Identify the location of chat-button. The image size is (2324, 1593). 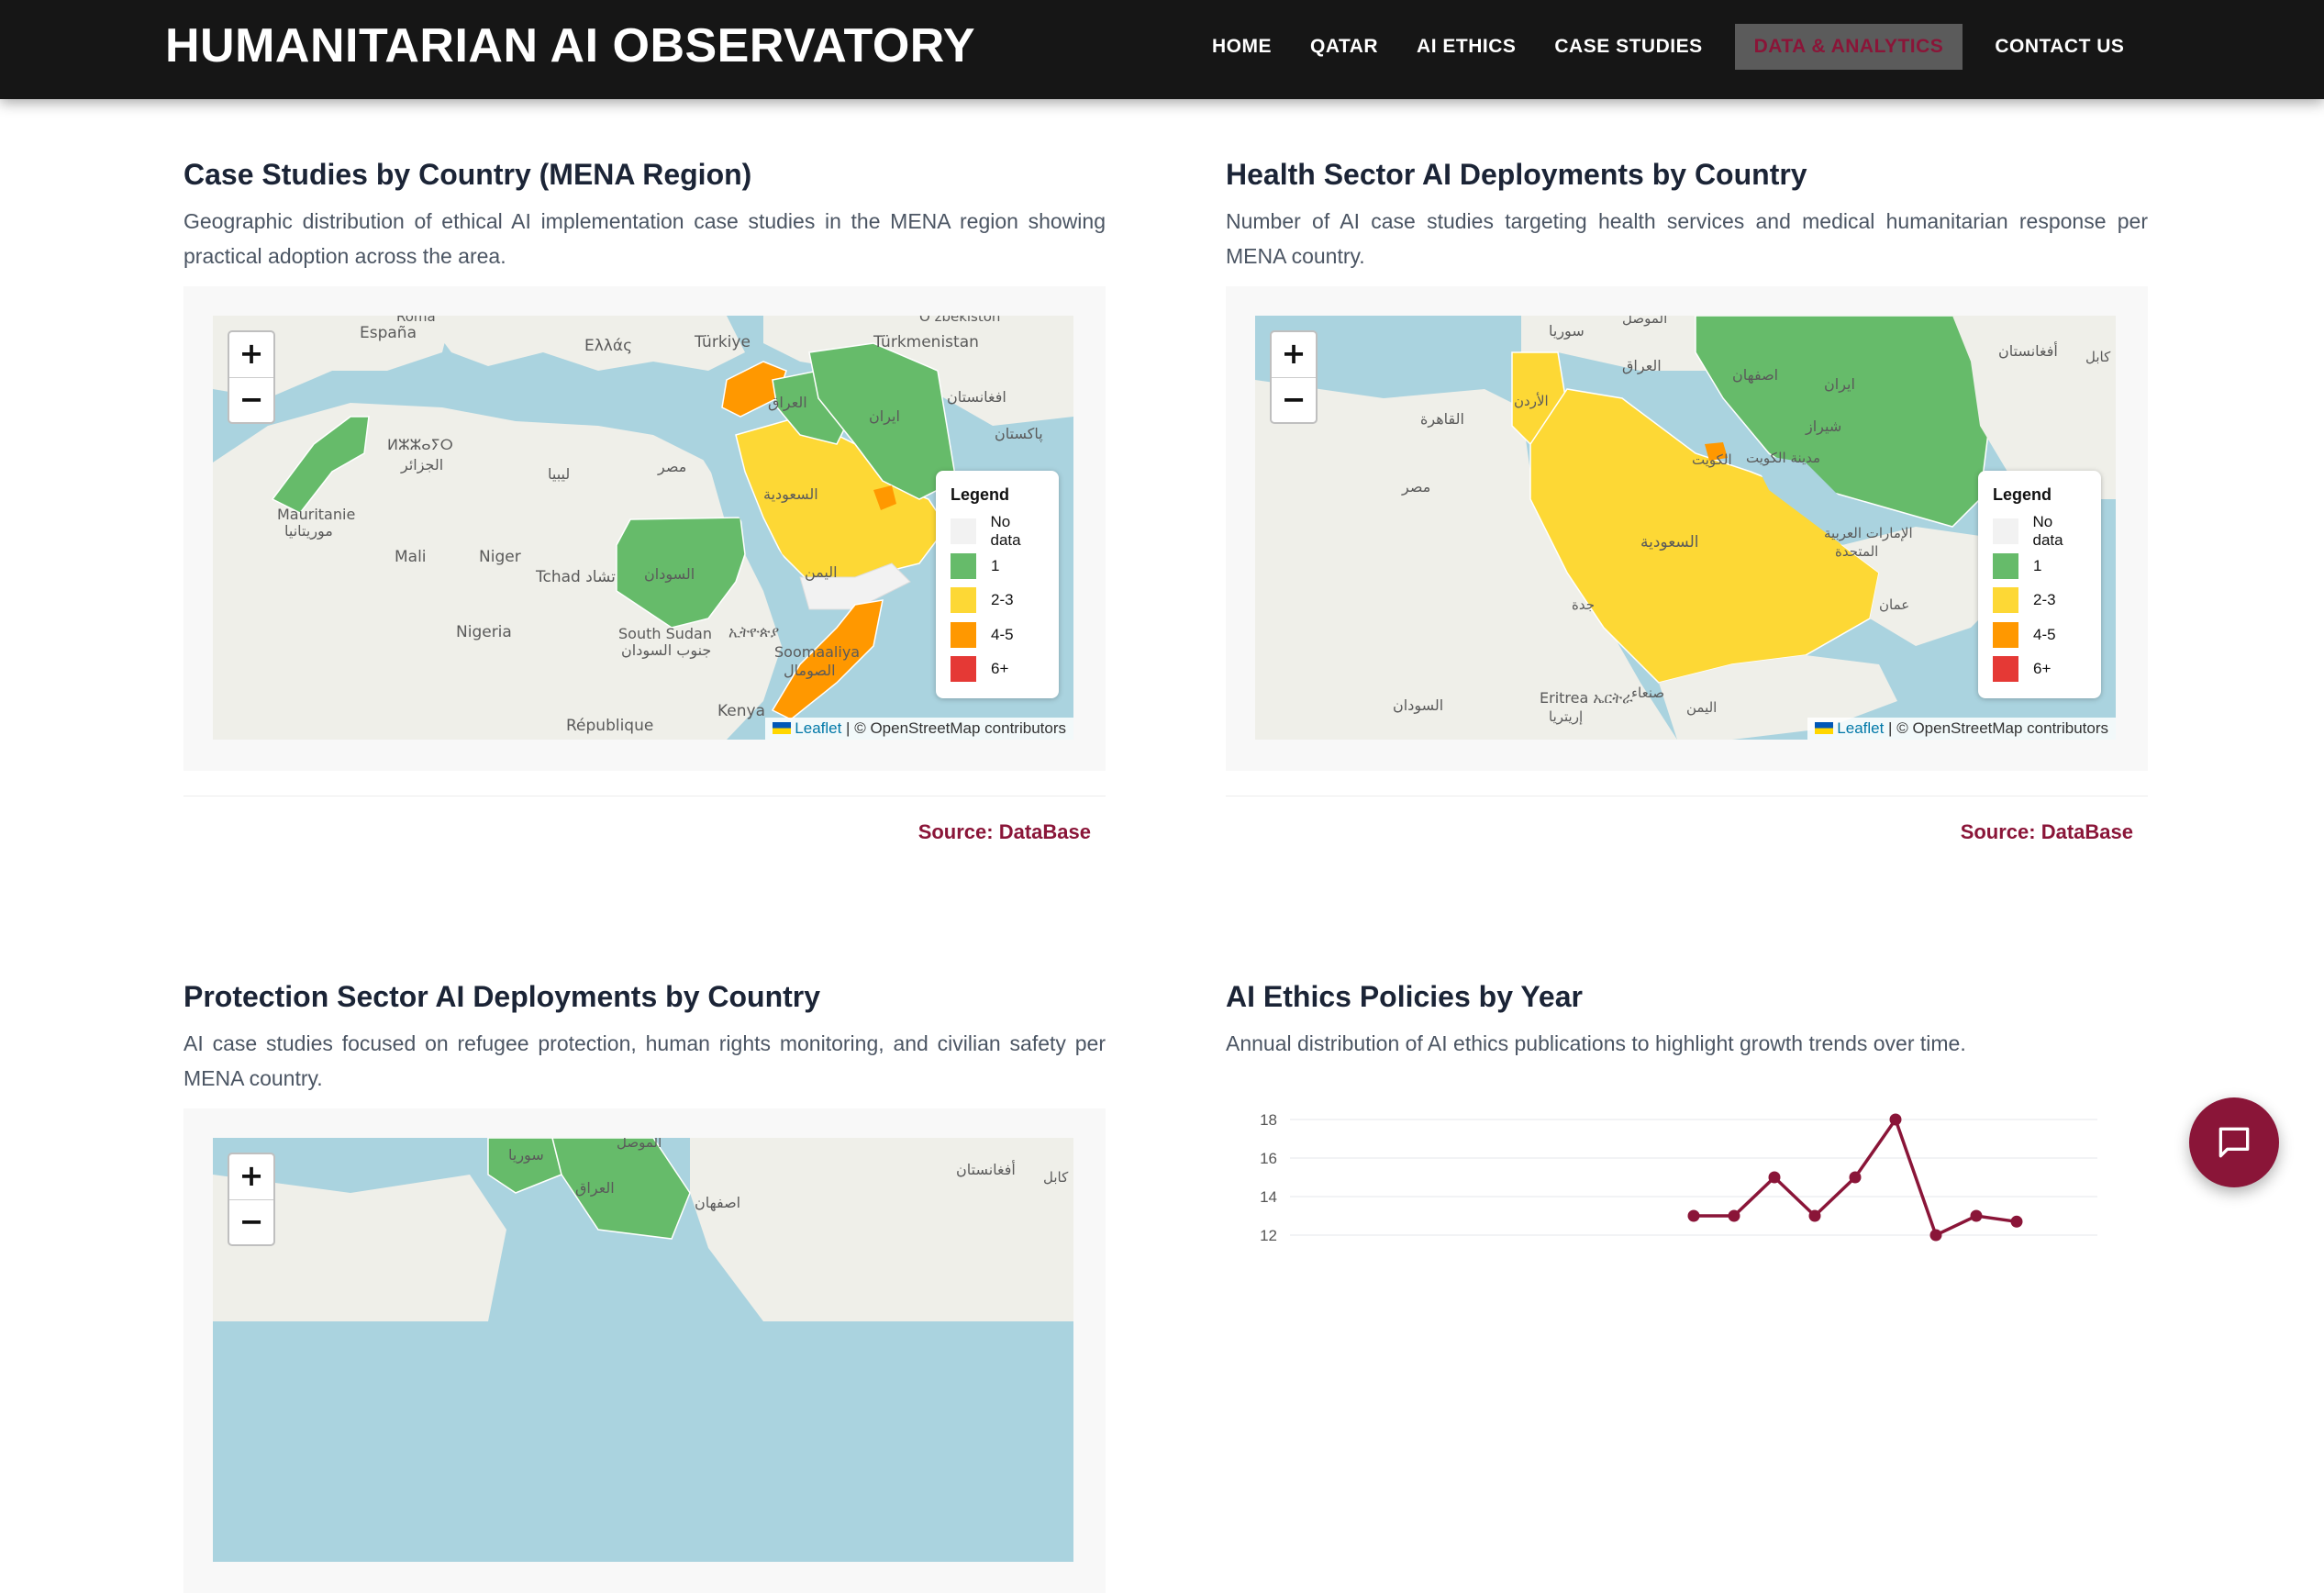
(2234, 1142).